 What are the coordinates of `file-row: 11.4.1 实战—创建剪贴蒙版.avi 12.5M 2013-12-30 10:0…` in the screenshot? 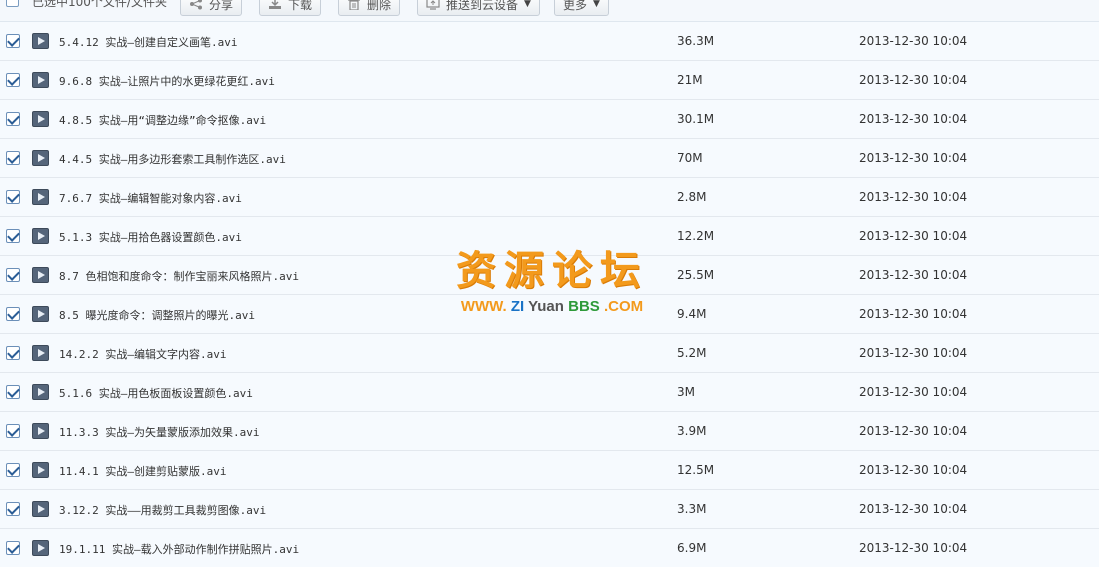 It's located at (549, 470).